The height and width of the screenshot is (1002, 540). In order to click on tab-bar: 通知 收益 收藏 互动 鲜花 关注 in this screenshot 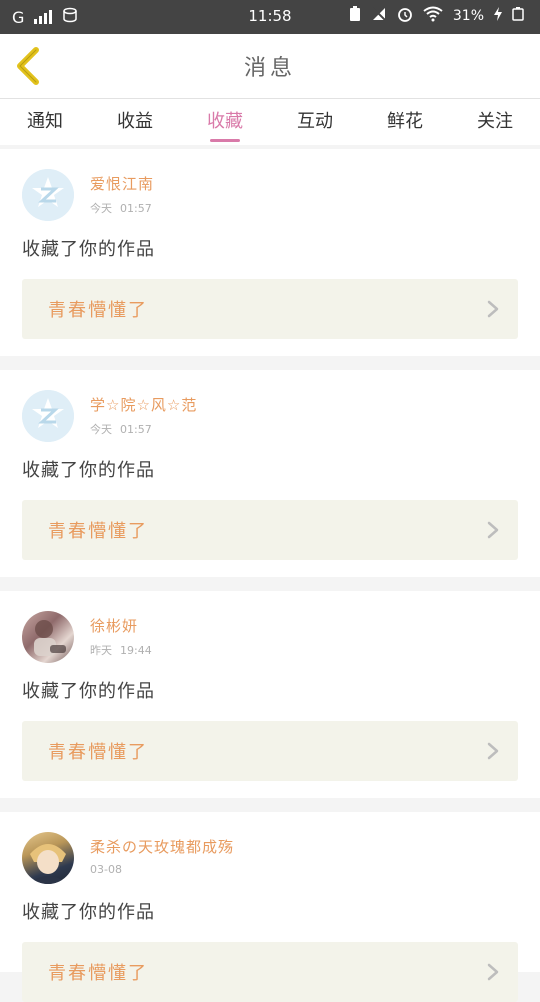, I will do `click(270, 122)`.